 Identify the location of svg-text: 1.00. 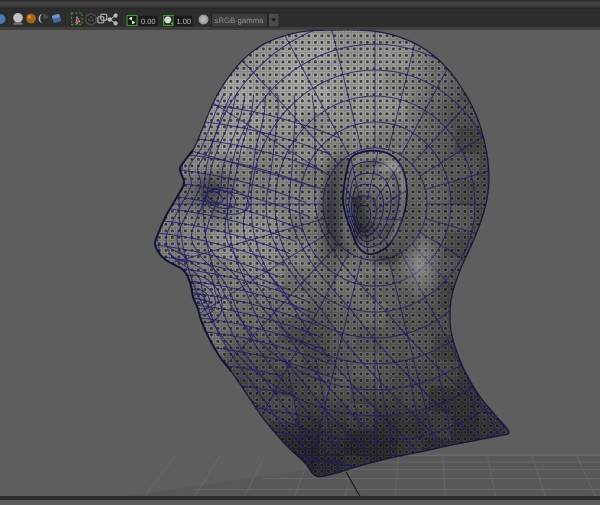
(184, 21).